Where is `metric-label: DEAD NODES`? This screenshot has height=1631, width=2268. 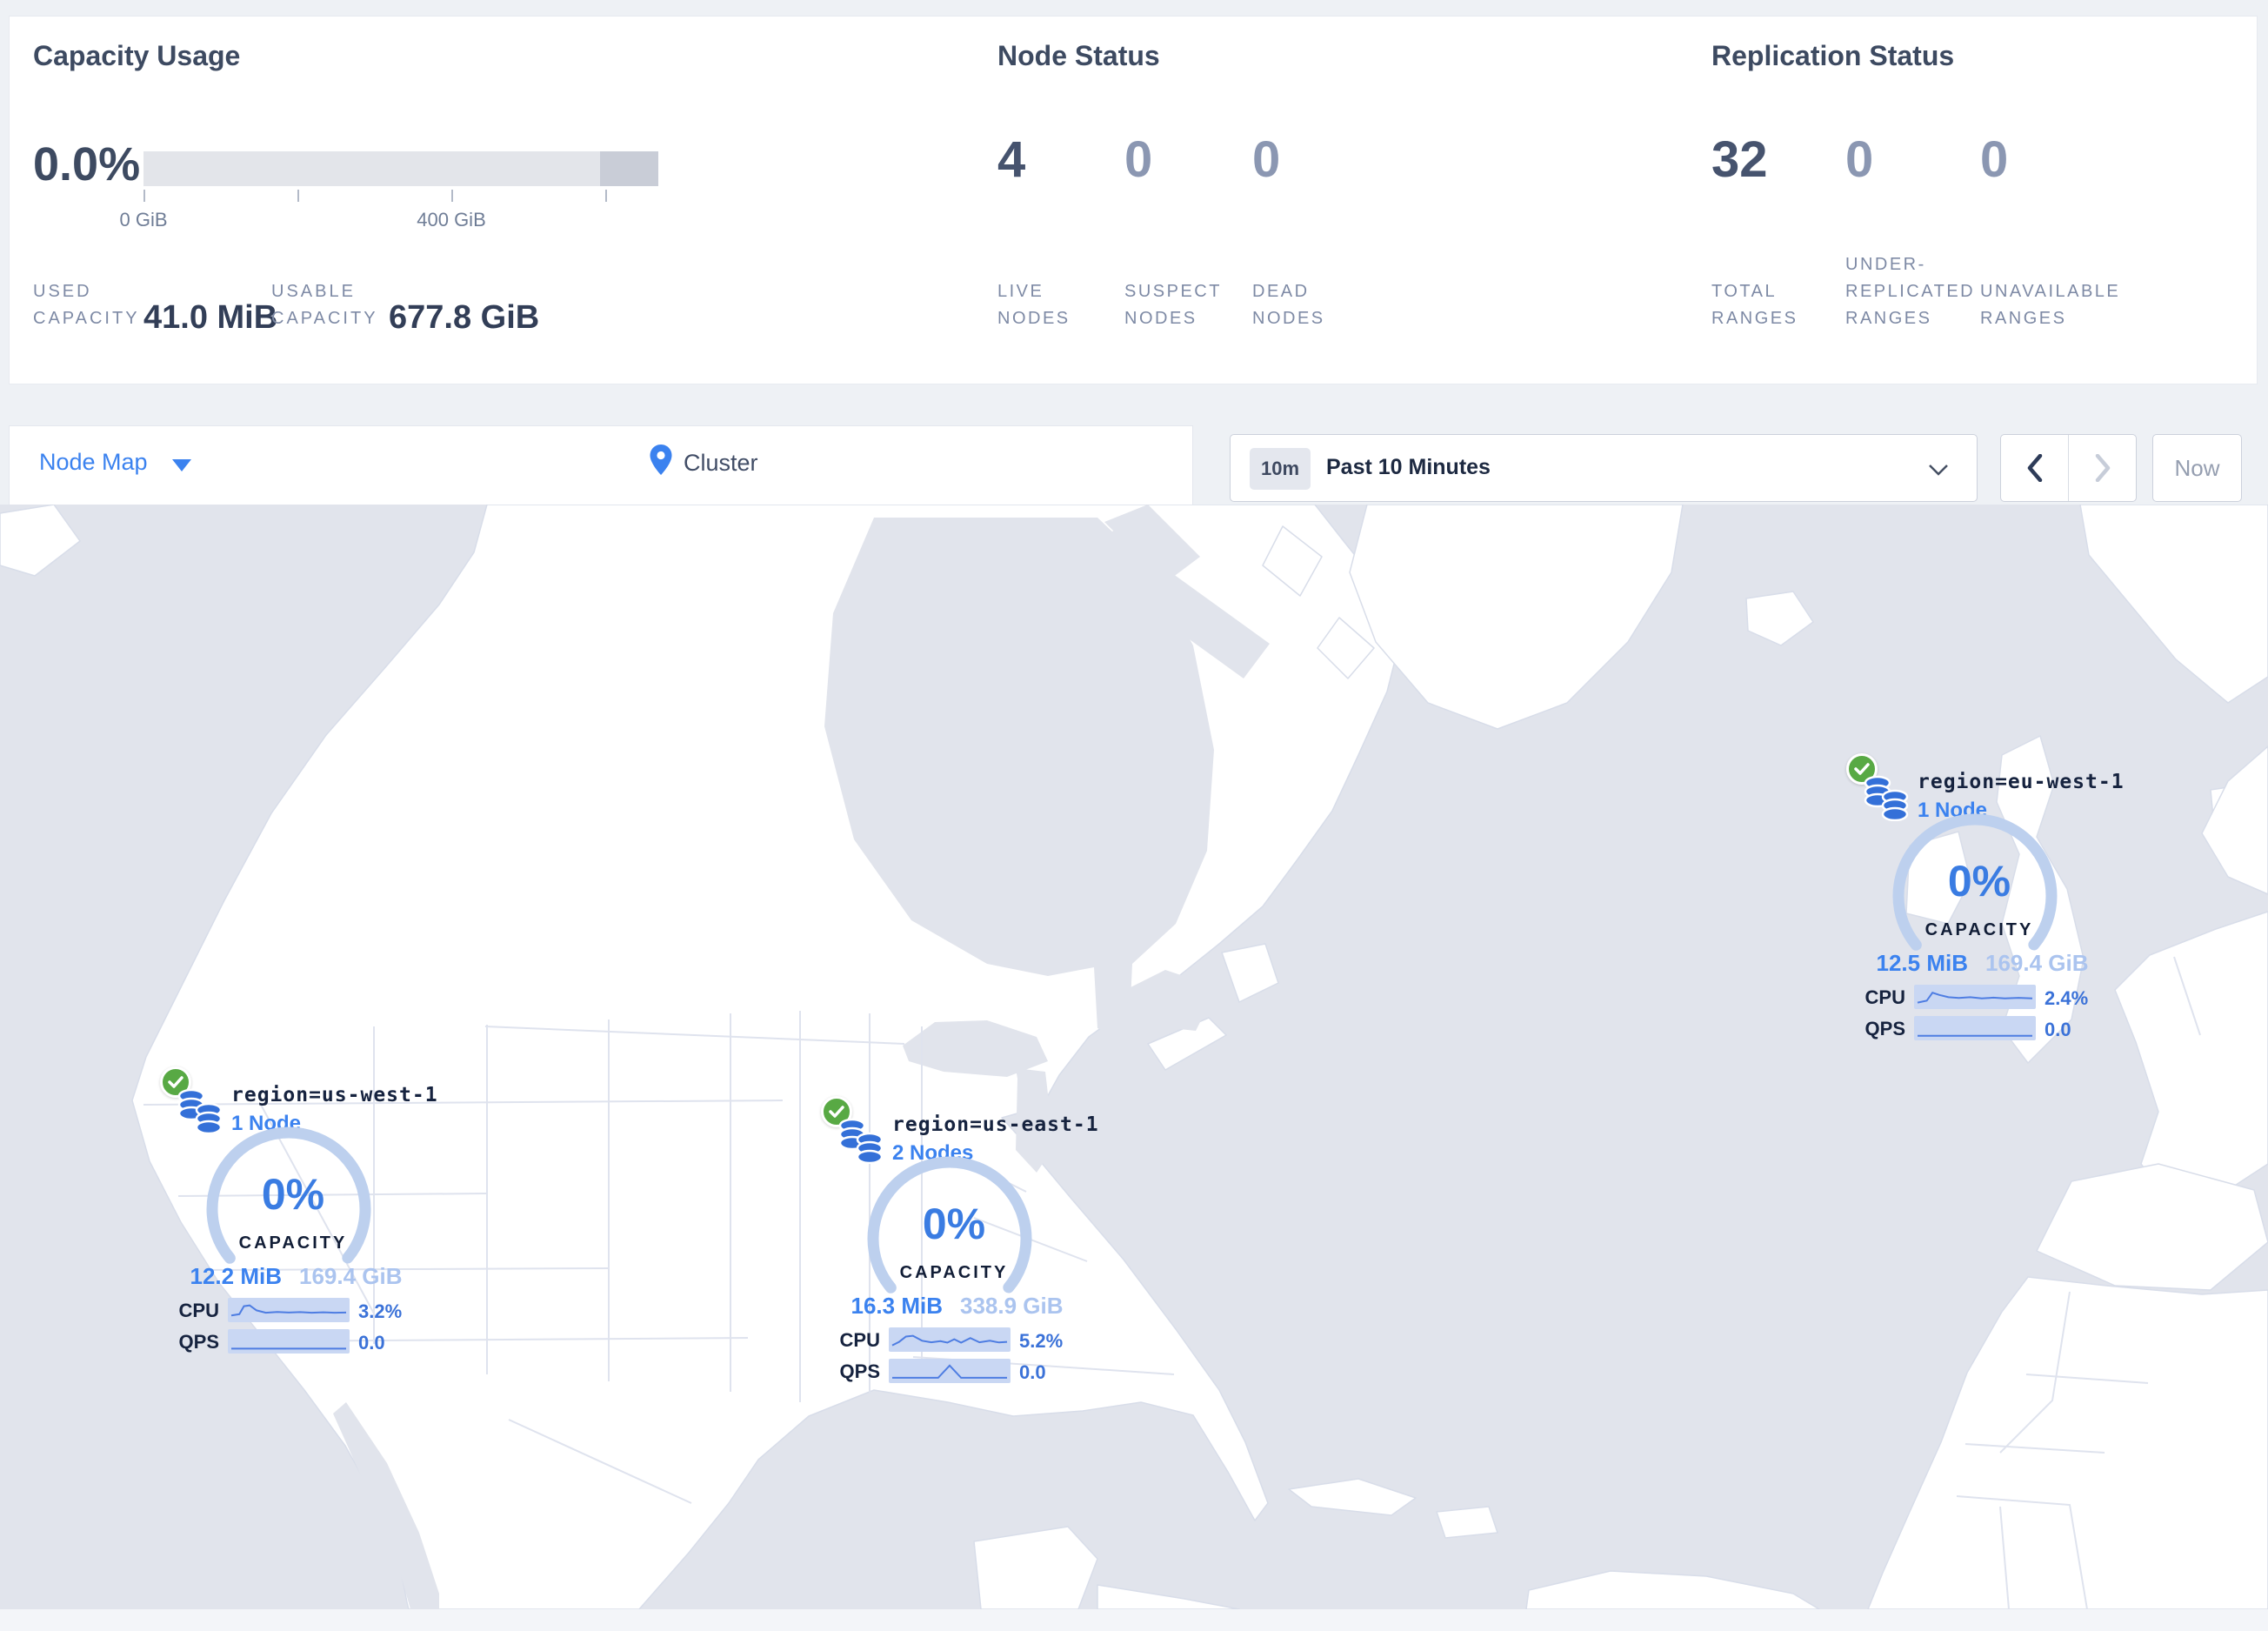
metric-label: DEAD NODES is located at coordinates (1288, 305).